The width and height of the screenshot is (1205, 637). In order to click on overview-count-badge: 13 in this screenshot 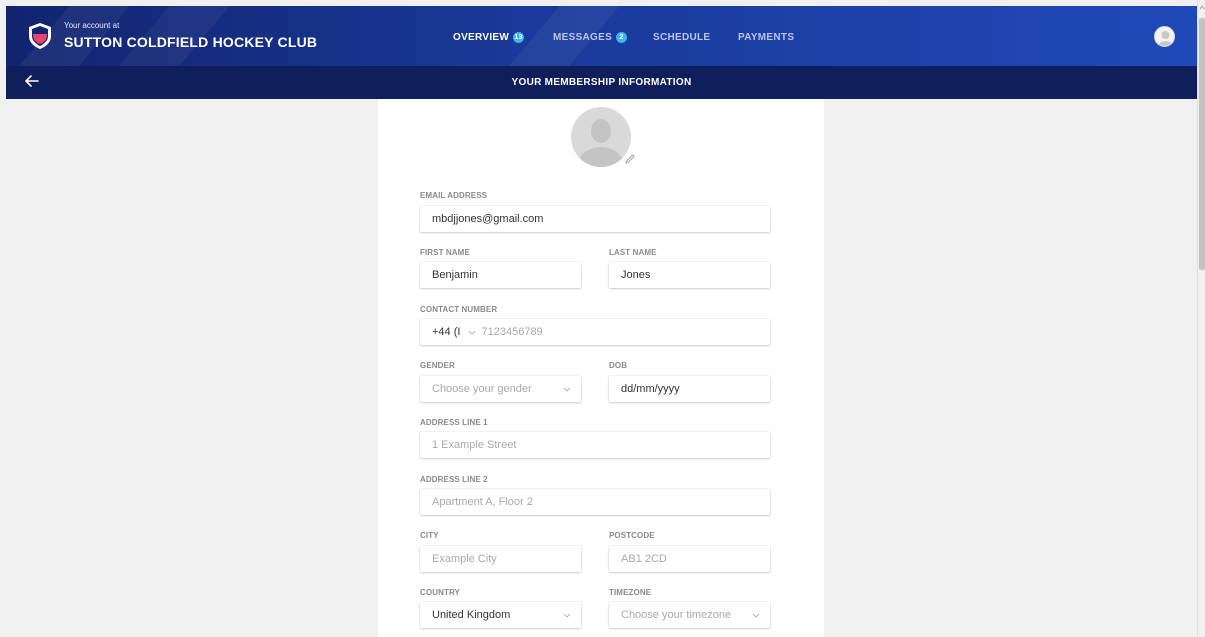, I will do `click(519, 37)`.